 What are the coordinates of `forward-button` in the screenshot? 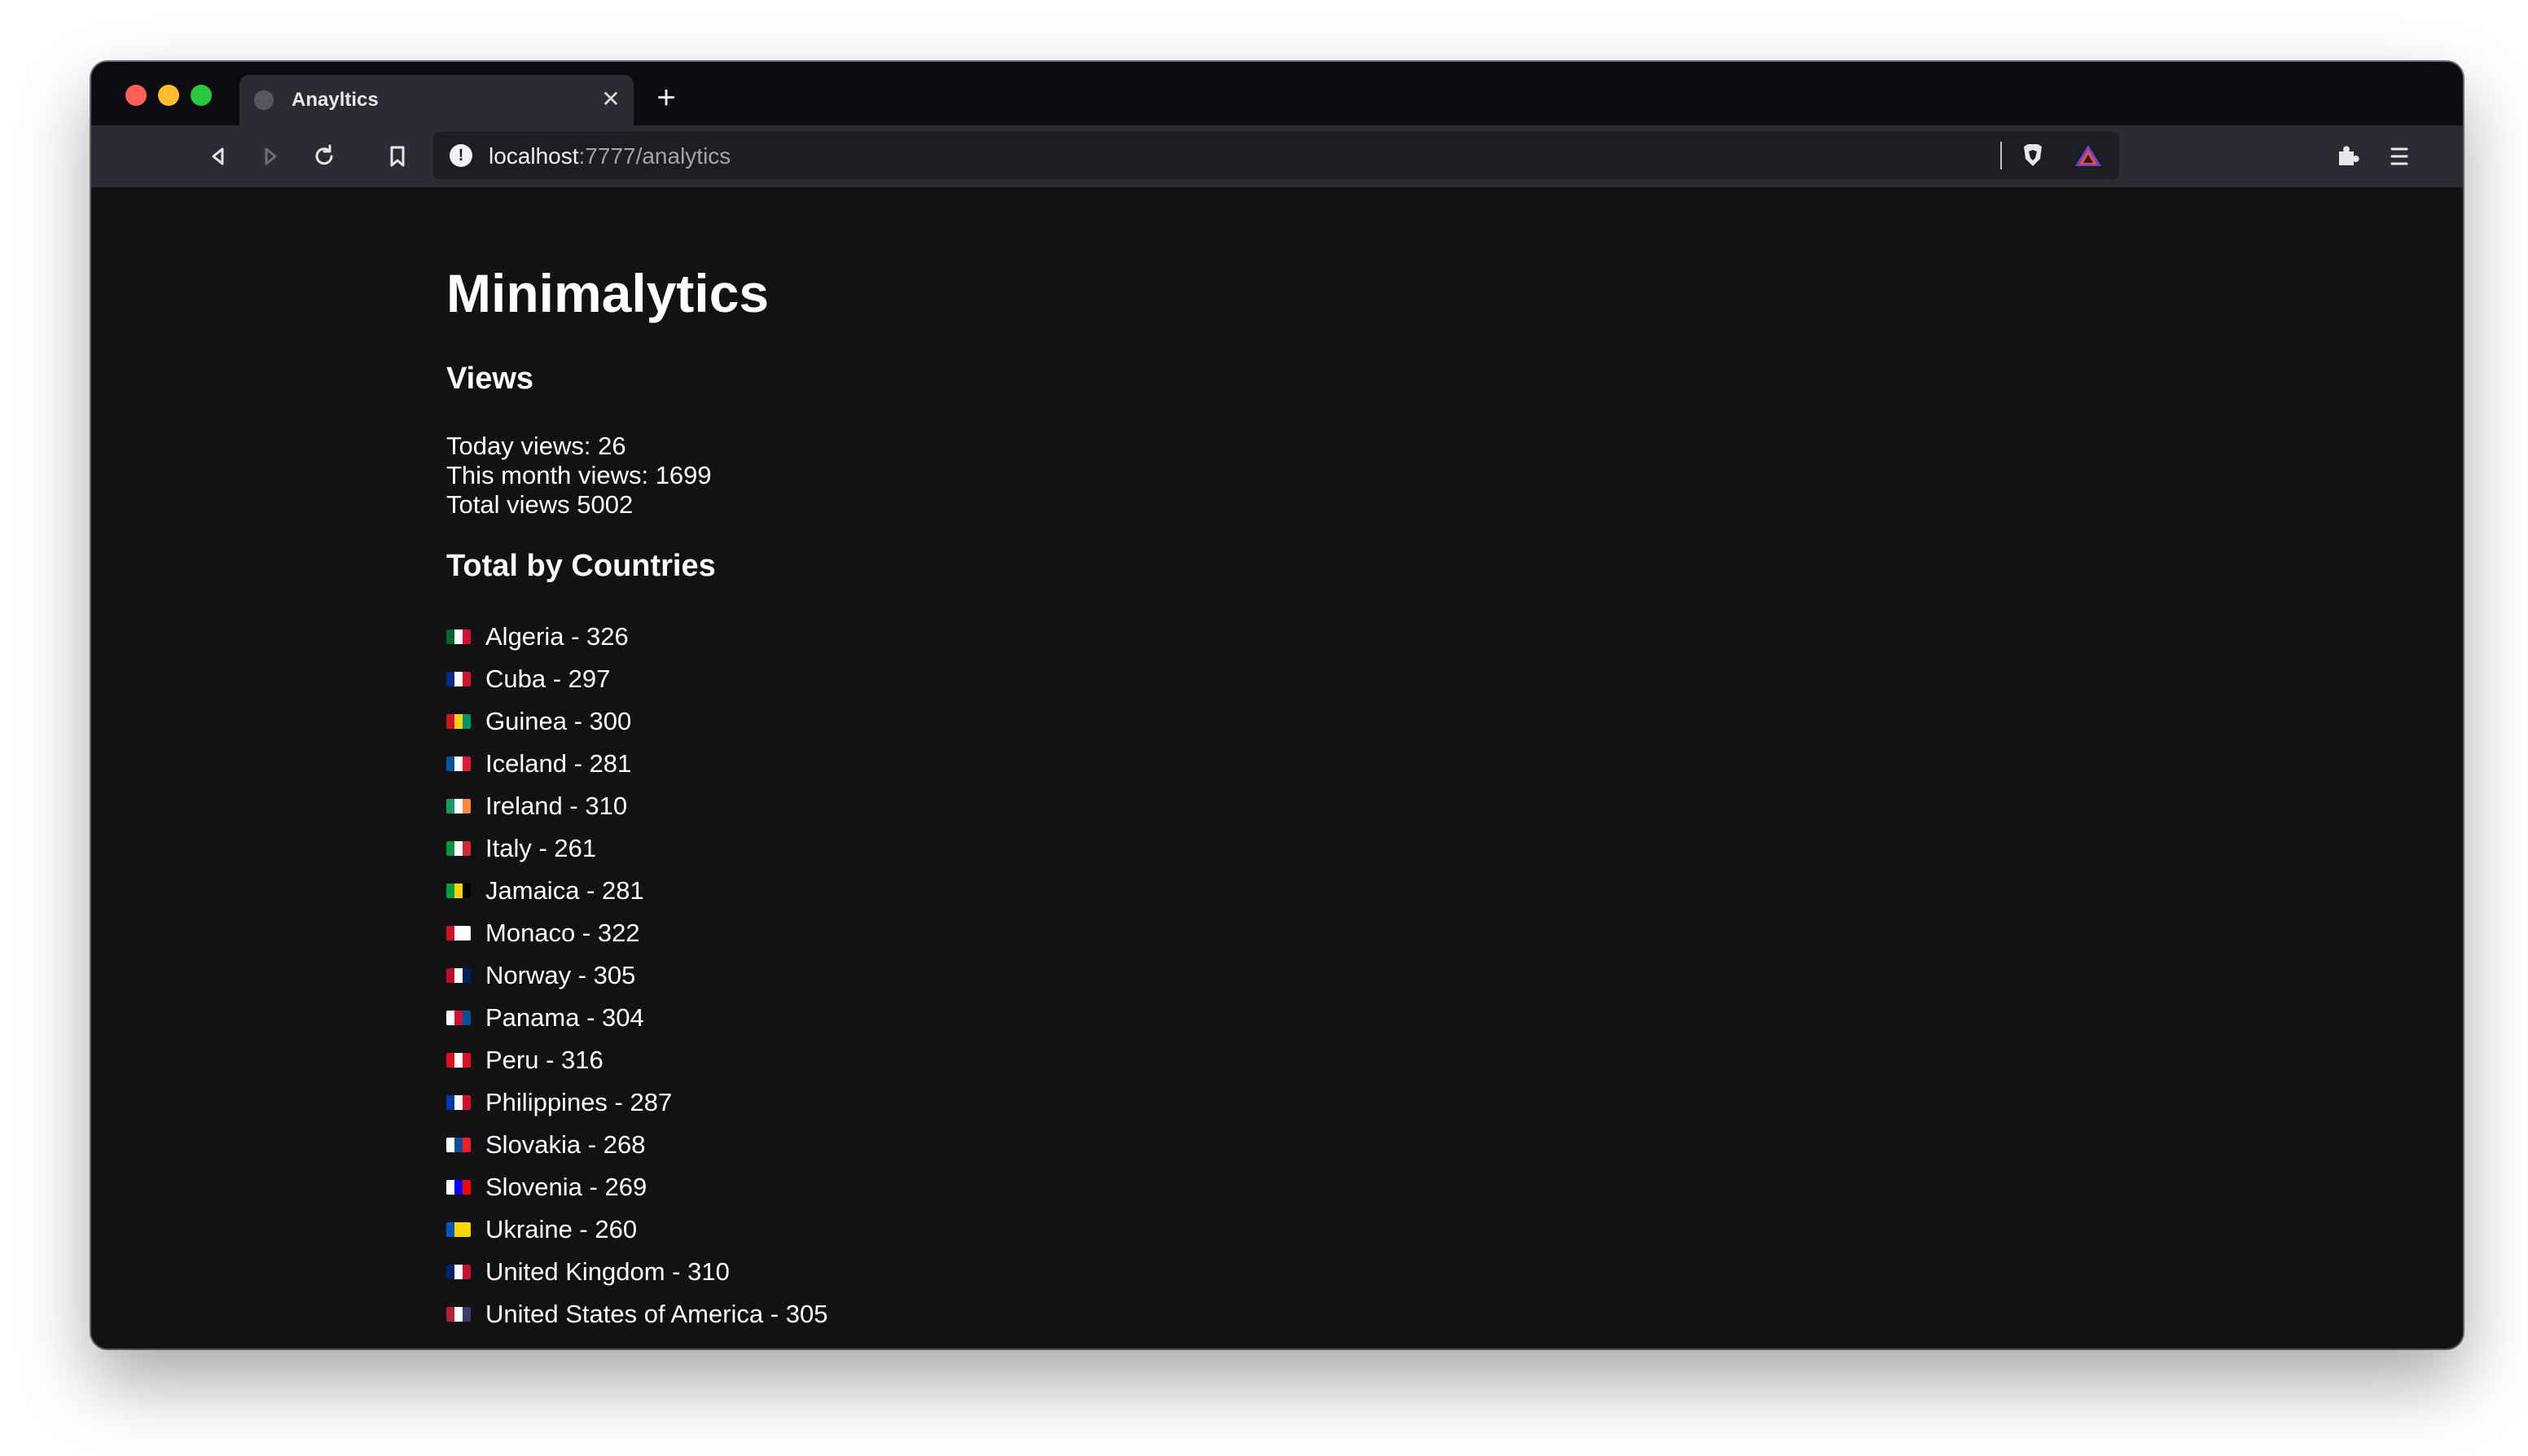 It's located at (271, 156).